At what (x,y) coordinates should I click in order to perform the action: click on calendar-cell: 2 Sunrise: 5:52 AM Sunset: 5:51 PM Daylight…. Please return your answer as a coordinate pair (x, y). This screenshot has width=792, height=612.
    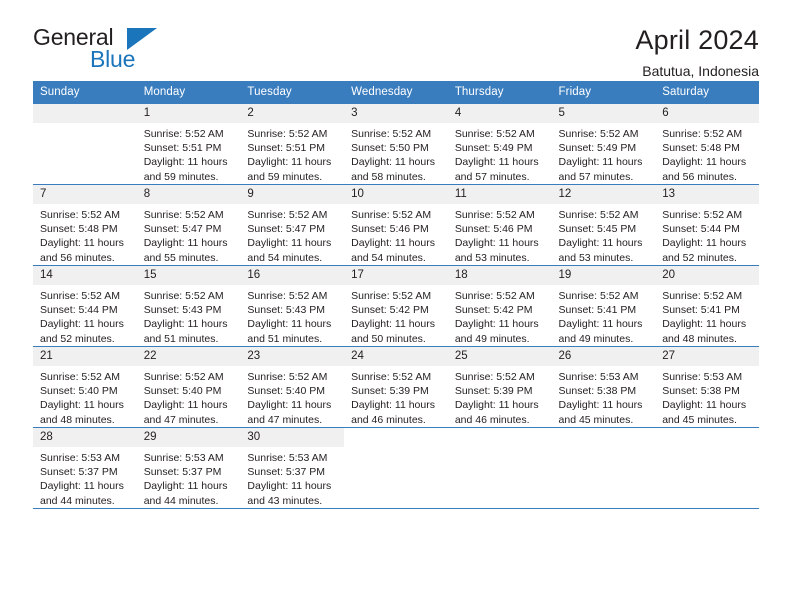
    Looking at the image, I should click on (292, 144).